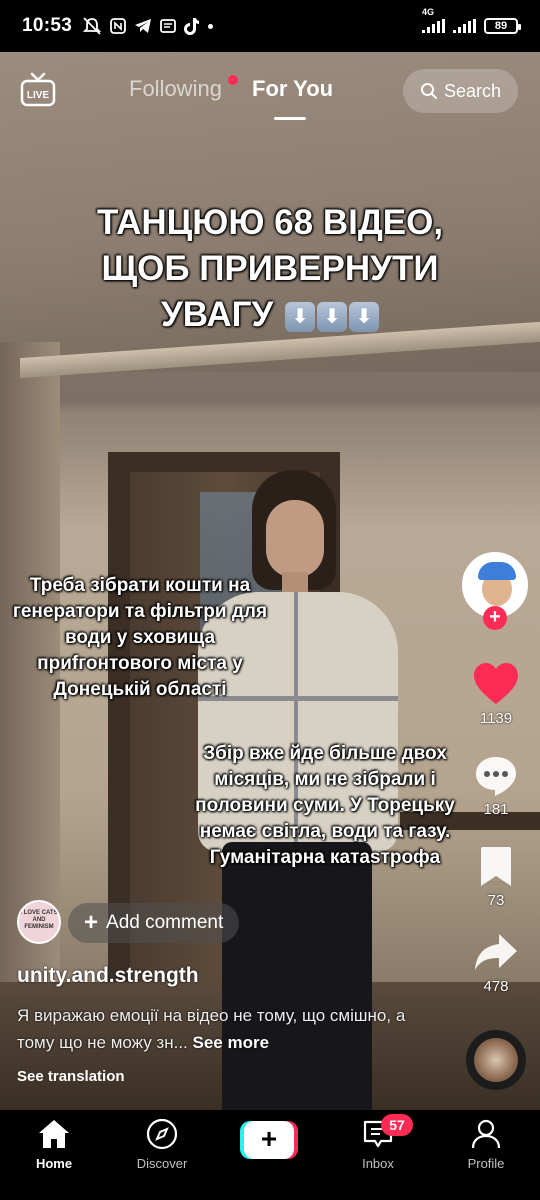 The width and height of the screenshot is (540, 1200). What do you see at coordinates (397, 1125) in the screenshot?
I see `inbox-badge: 57` at bounding box center [397, 1125].